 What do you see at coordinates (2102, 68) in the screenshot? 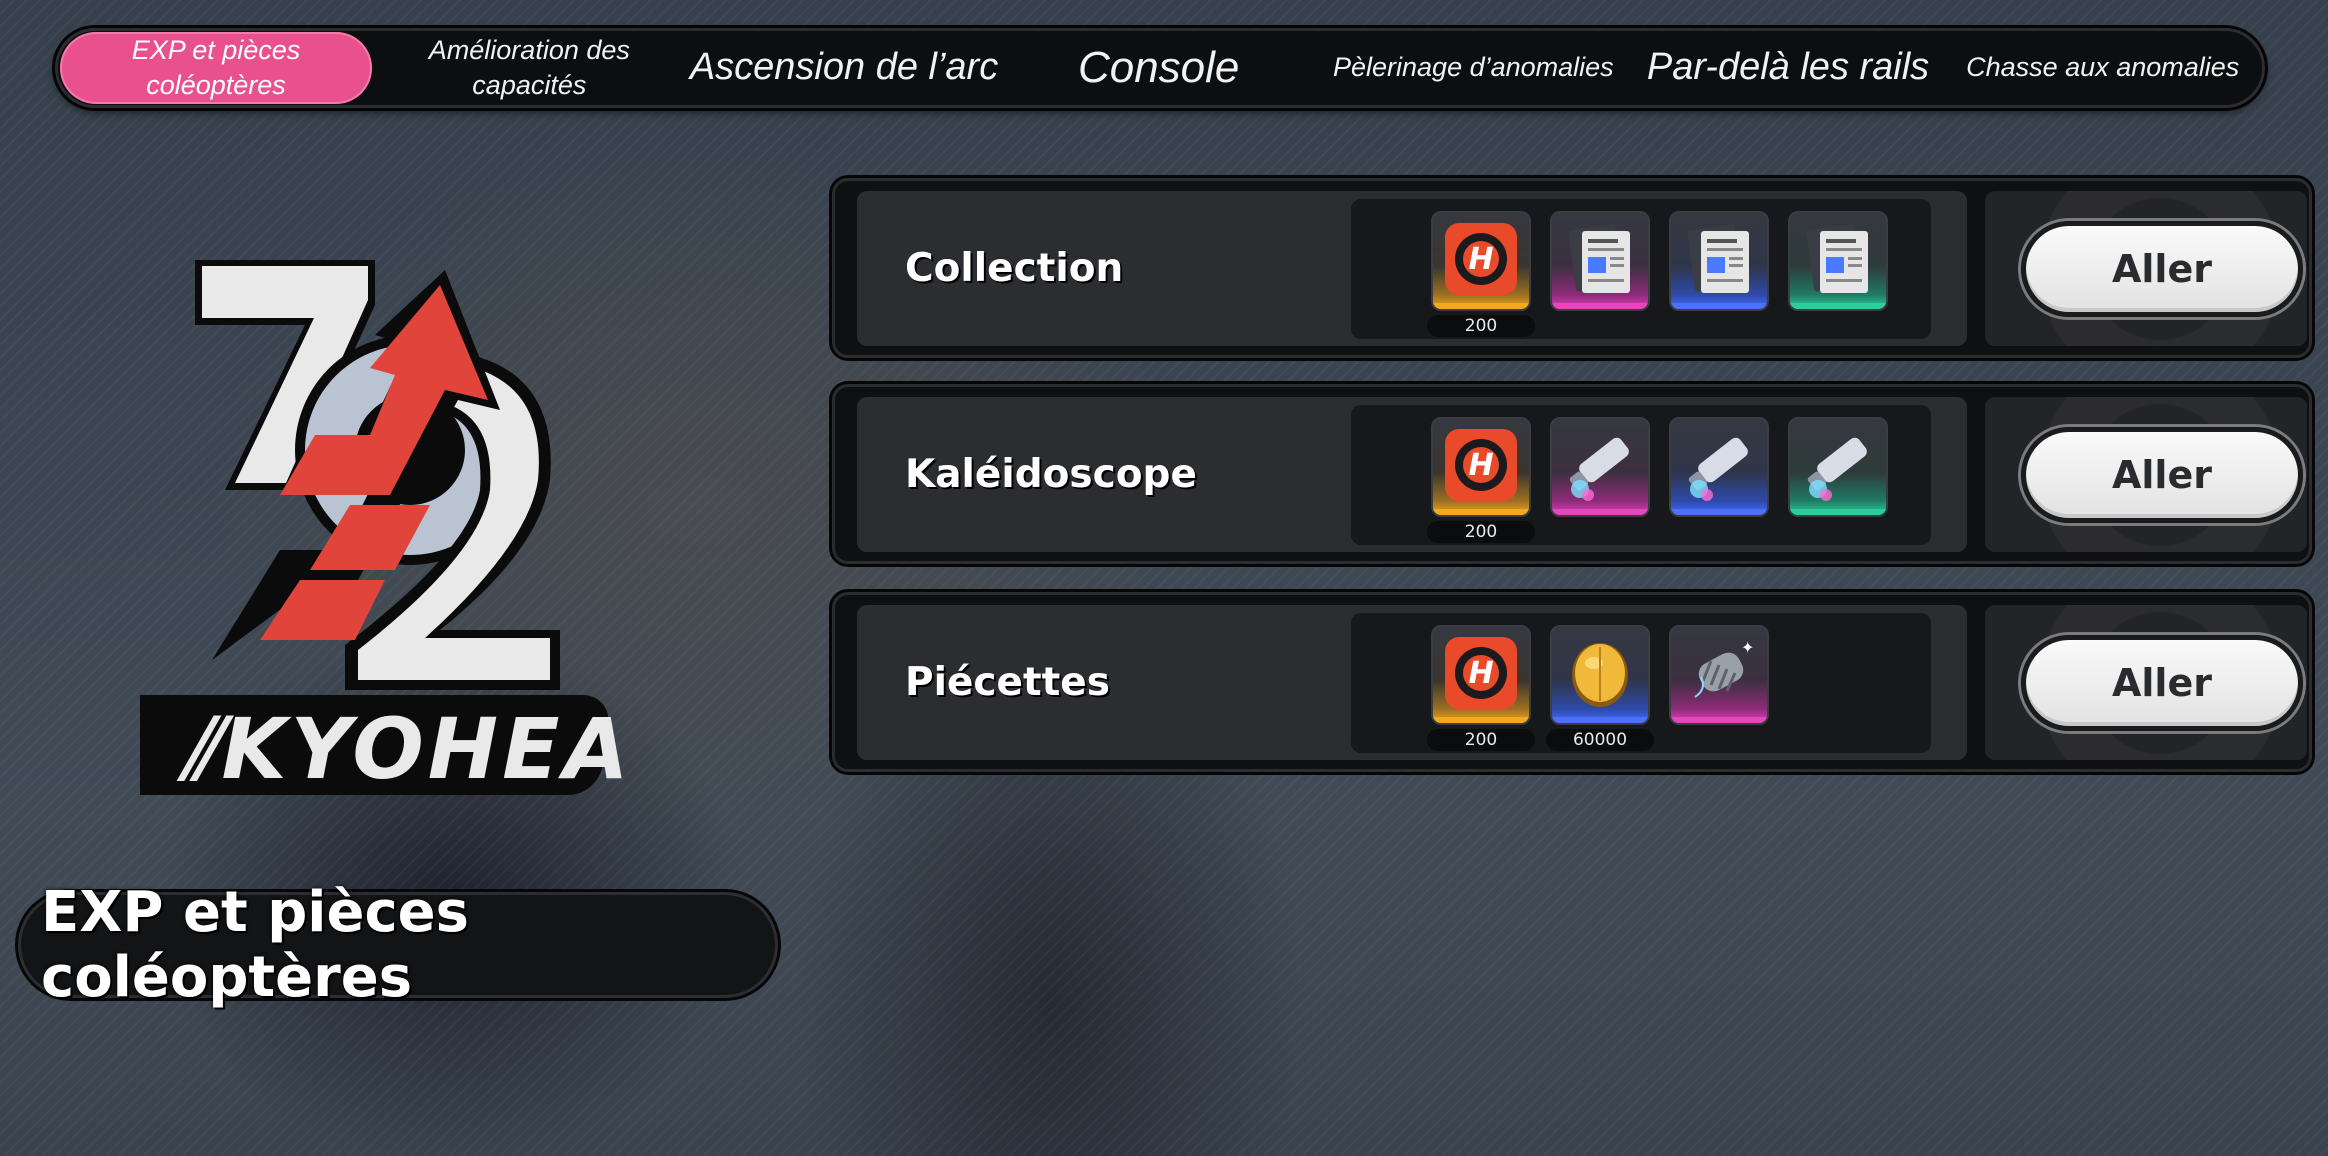
I see `tab-6: Chasse aux anomalies` at bounding box center [2102, 68].